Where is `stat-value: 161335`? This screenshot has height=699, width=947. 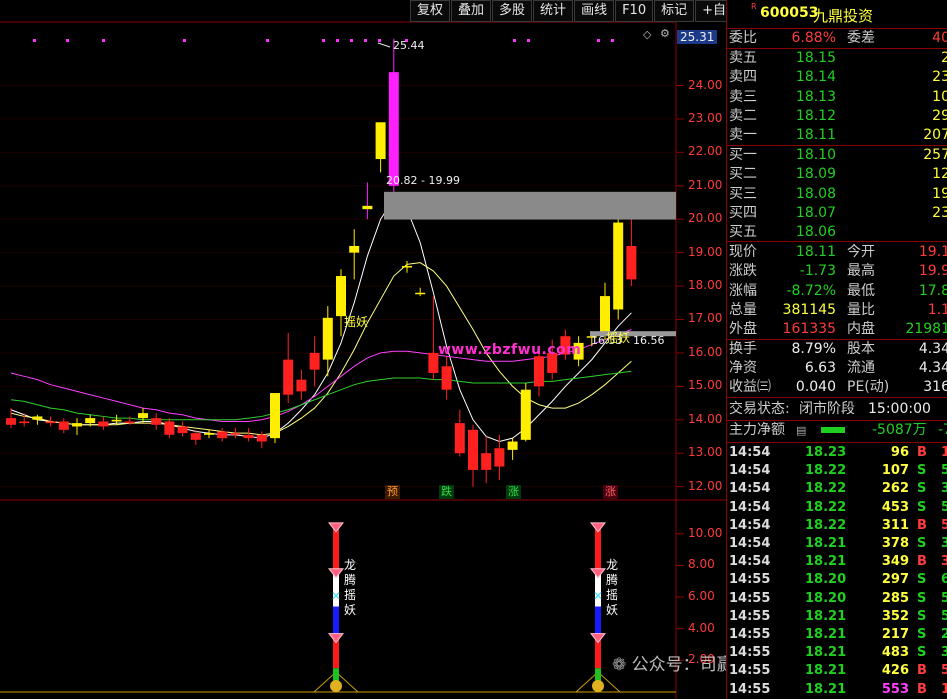
stat-value: 161335 is located at coordinates (809, 329).